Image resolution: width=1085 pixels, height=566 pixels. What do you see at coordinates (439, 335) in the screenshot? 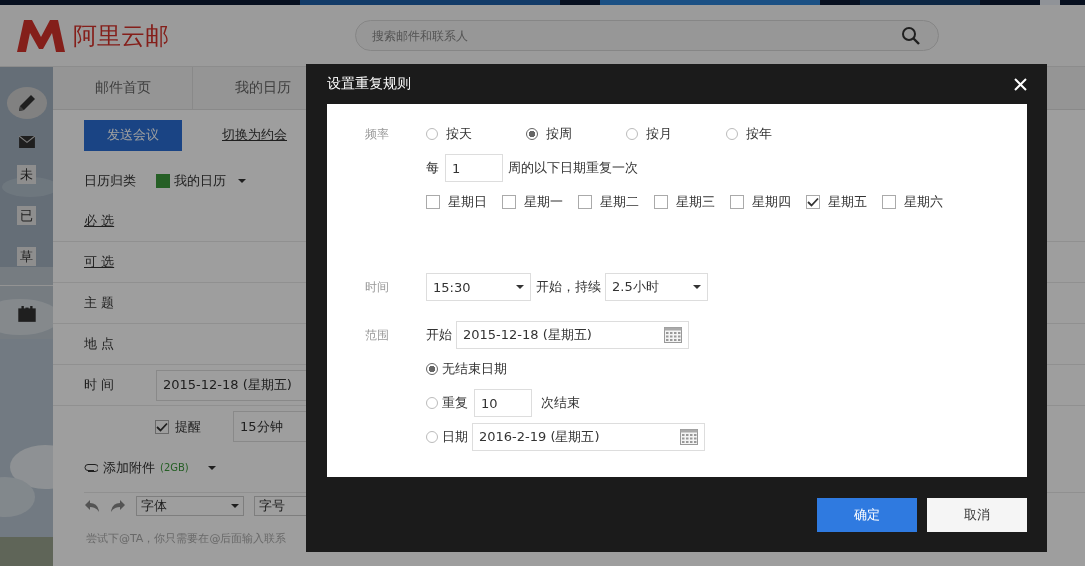
I see `field-label: 开始` at bounding box center [439, 335].